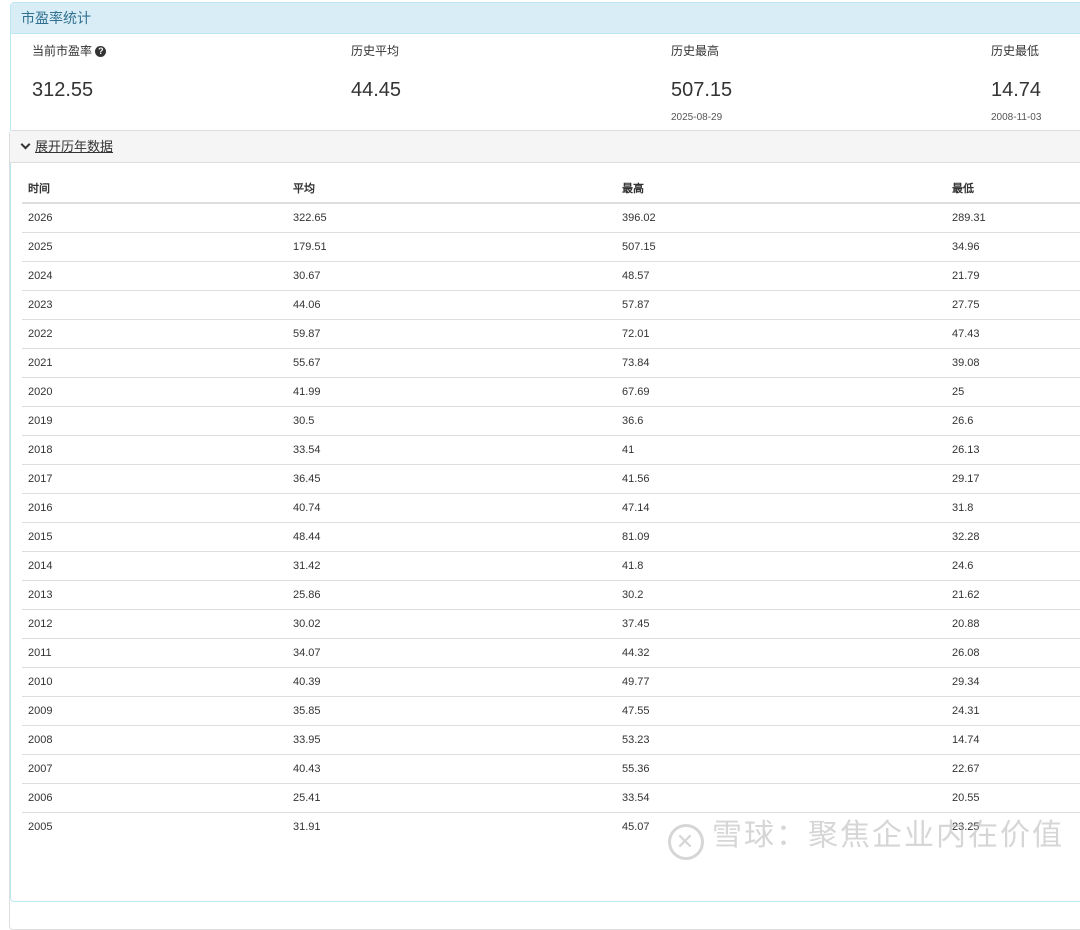 The width and height of the screenshot is (1080, 930). I want to click on cell-high: 73.84, so click(781, 362).